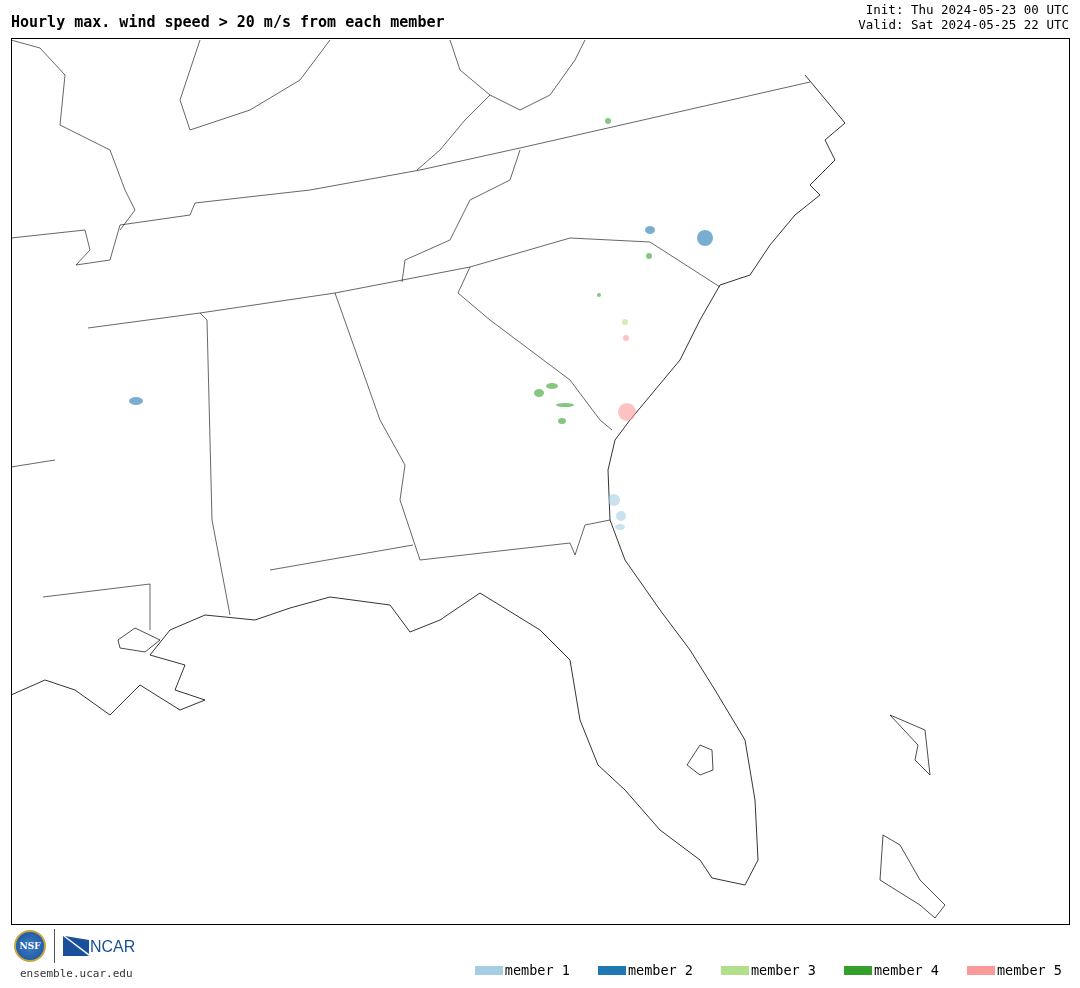 The image size is (1080, 988). I want to click on site-url: ensemble.ucar.edu, so click(76, 973).